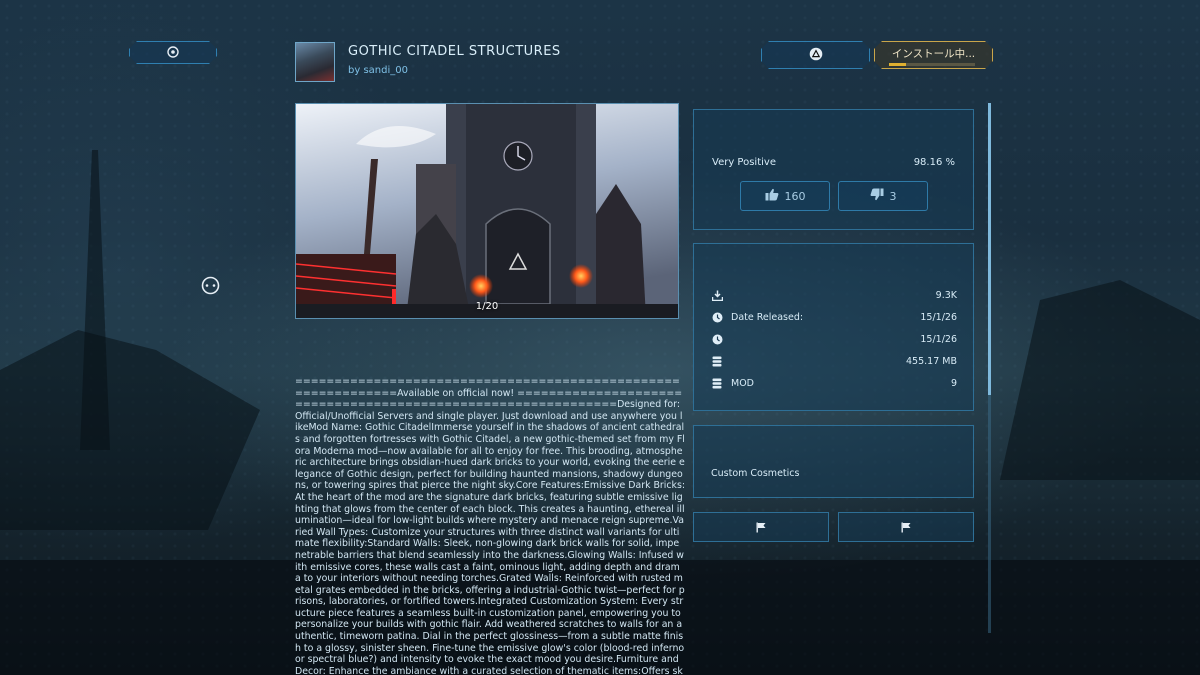  What do you see at coordinates (315, 62) in the screenshot?
I see `mod-thumbnail` at bounding box center [315, 62].